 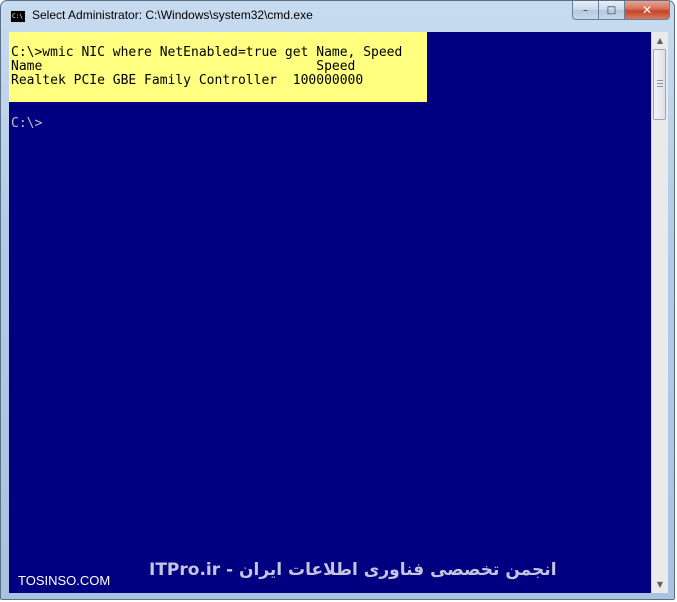 What do you see at coordinates (27, 123) in the screenshot?
I see `prompt-line: C:\>` at bounding box center [27, 123].